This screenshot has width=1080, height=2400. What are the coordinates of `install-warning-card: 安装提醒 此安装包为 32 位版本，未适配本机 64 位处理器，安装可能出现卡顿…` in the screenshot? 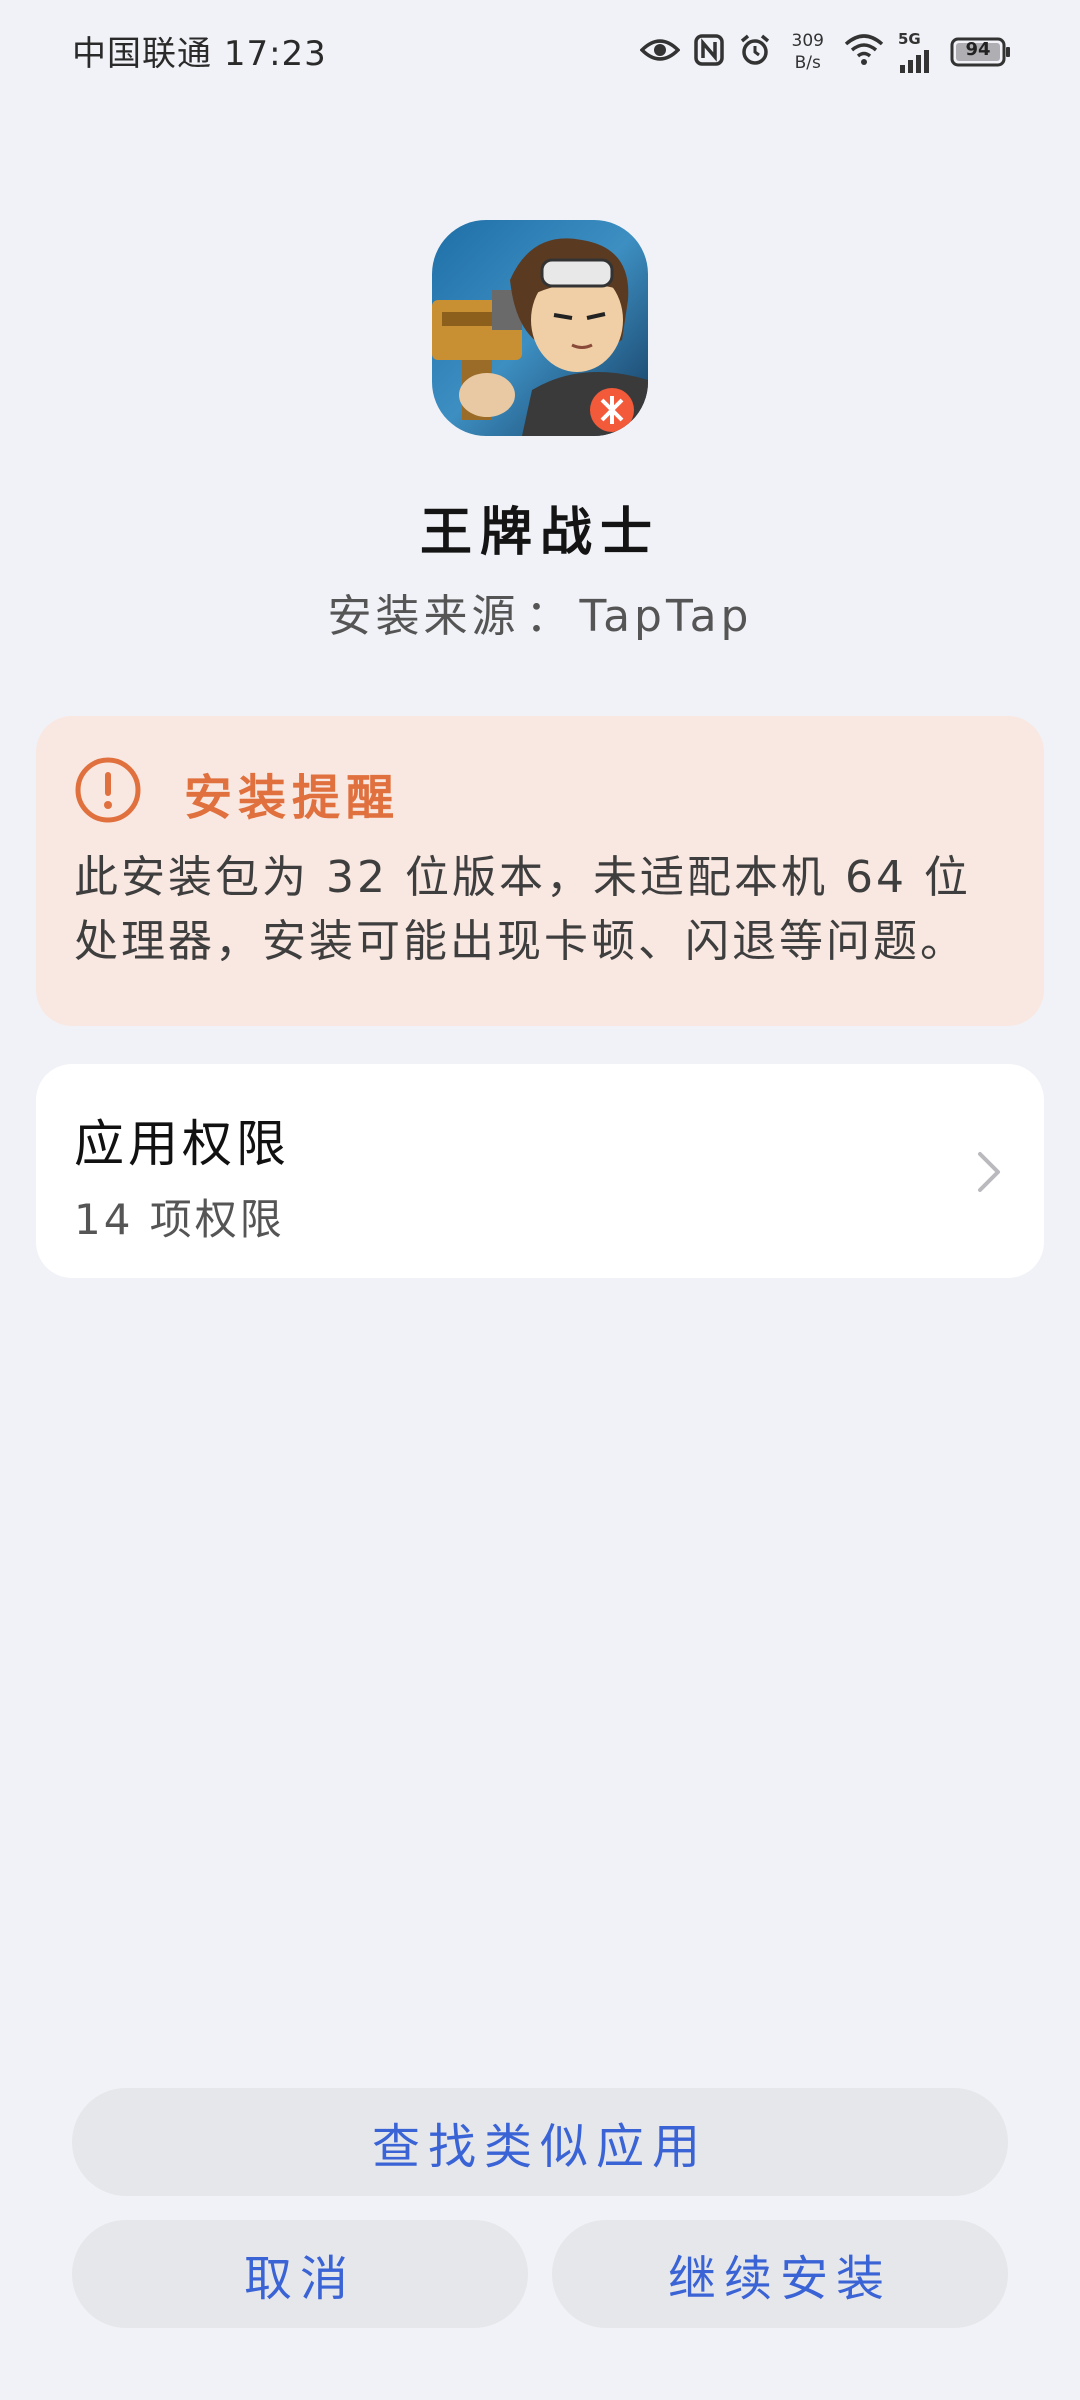 It's located at (540, 871).